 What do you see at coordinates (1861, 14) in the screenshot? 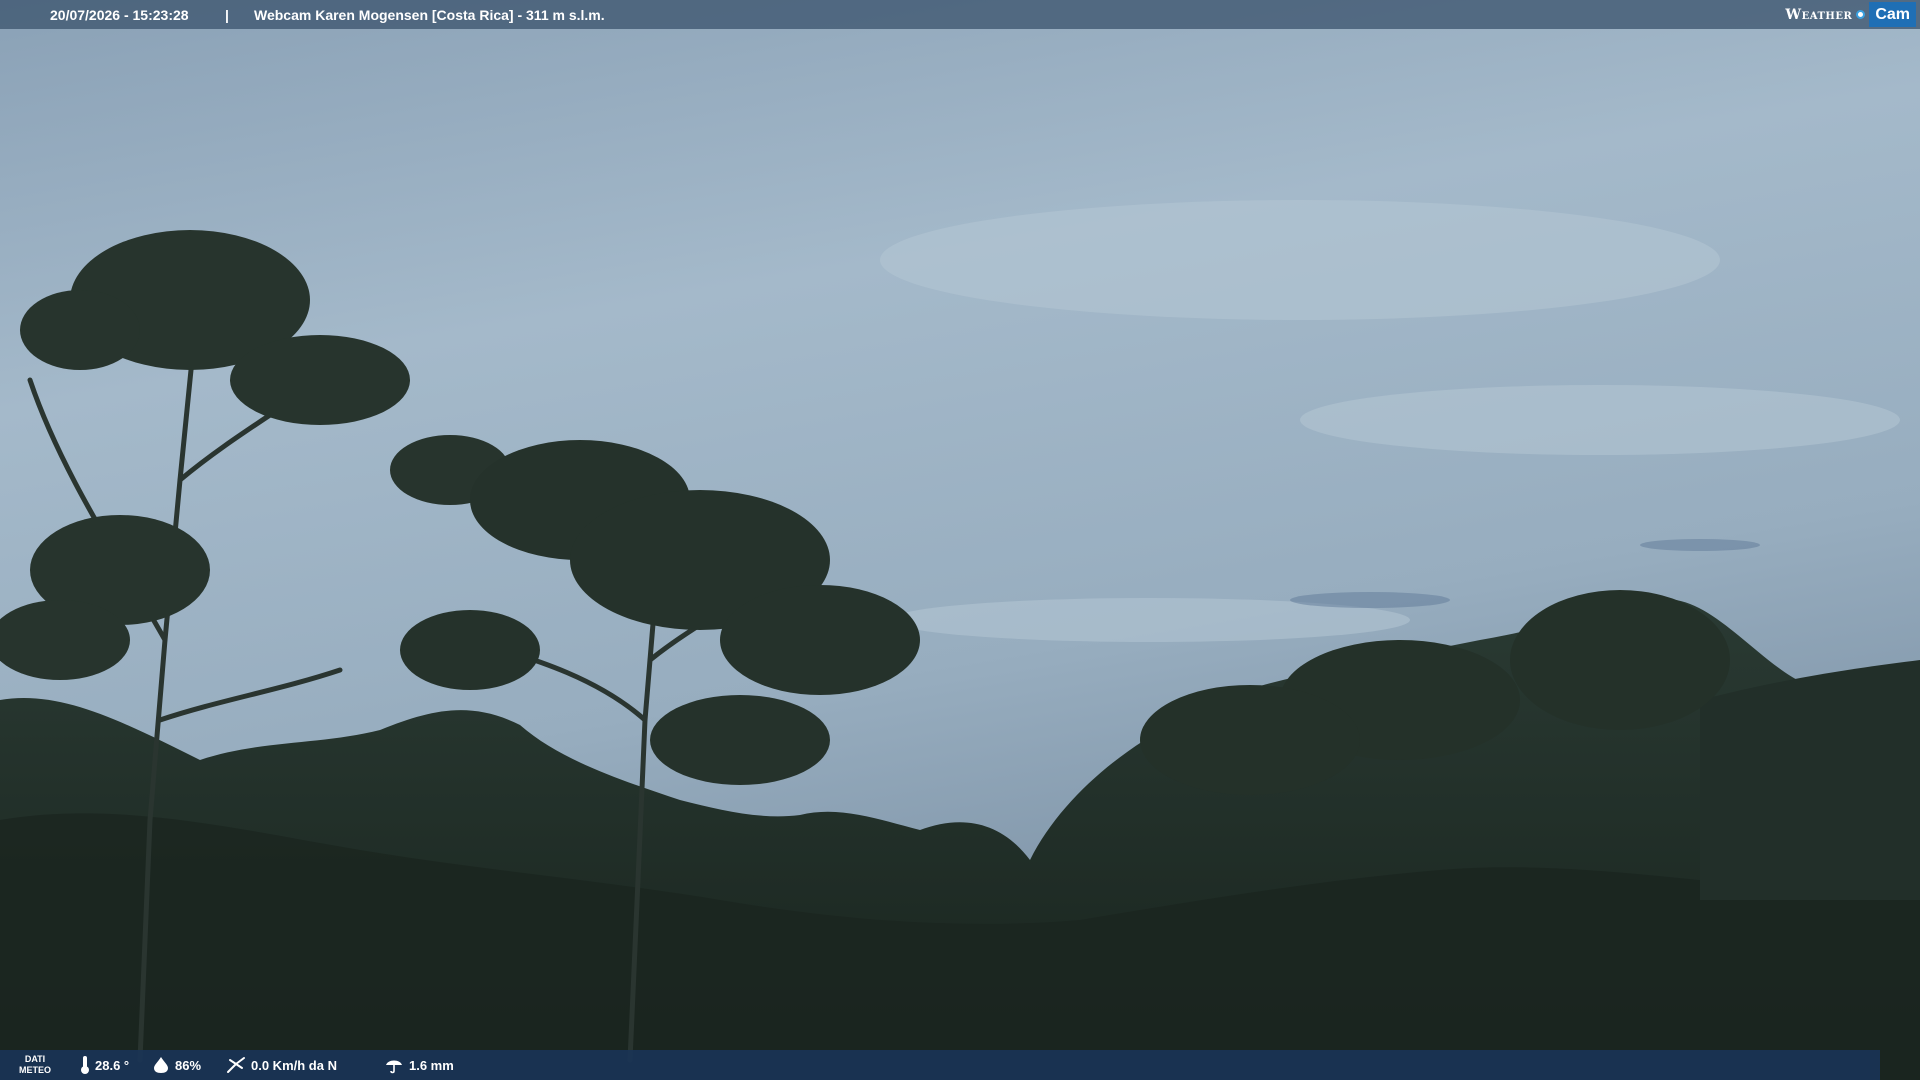
I see `logo-dot-icon` at bounding box center [1861, 14].